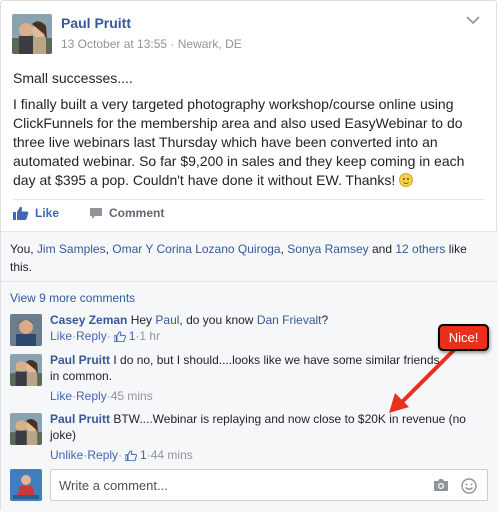 The width and height of the screenshot is (498, 512). What do you see at coordinates (72, 298) in the screenshot?
I see `view-more-comments-link: View 9 more comments` at bounding box center [72, 298].